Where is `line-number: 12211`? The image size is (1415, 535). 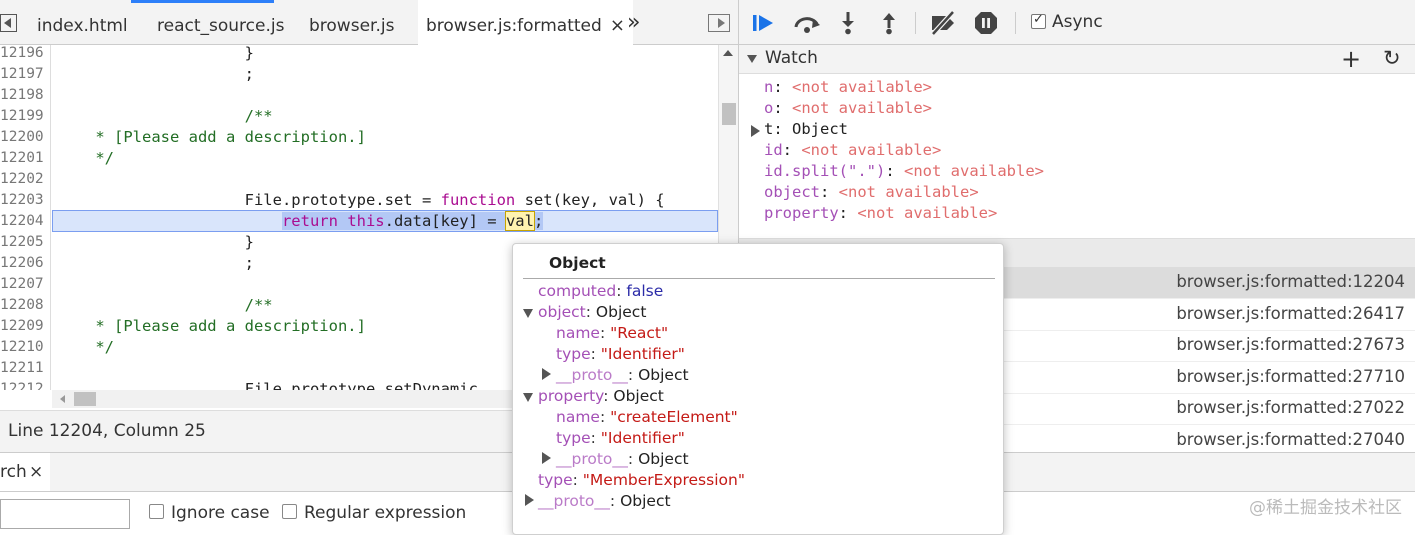
line-number: 12211 is located at coordinates (24, 368).